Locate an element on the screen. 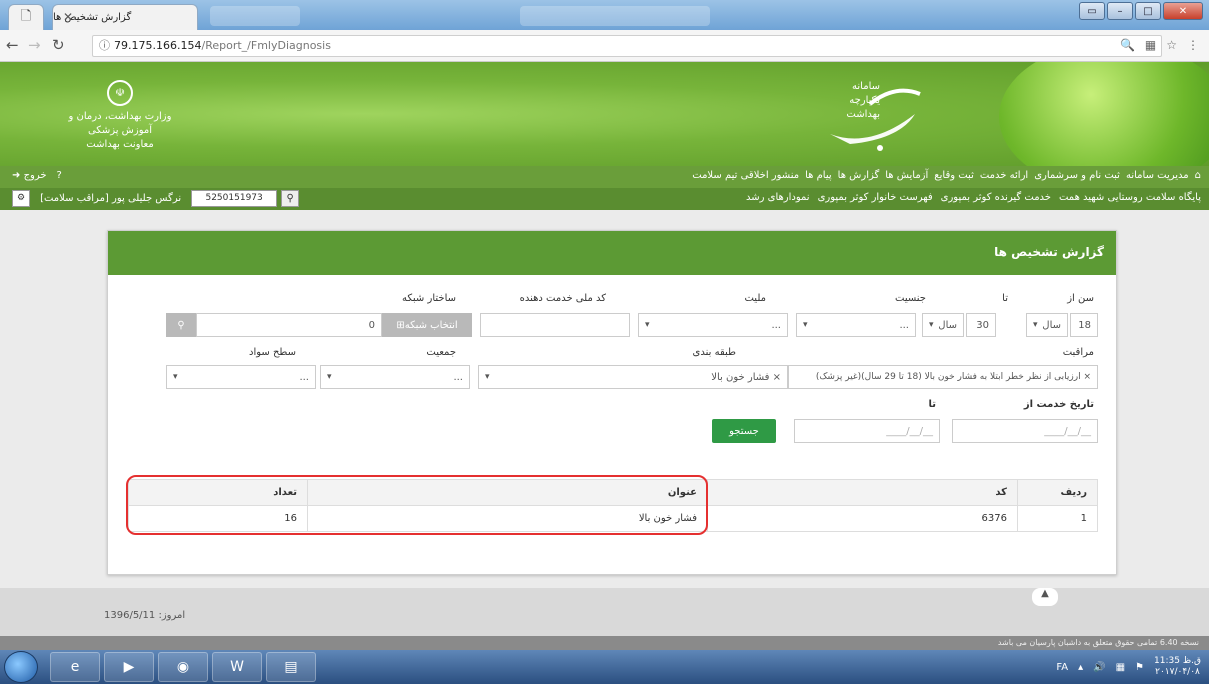  volume-icon: 🔊 is located at coordinates (1099, 667).